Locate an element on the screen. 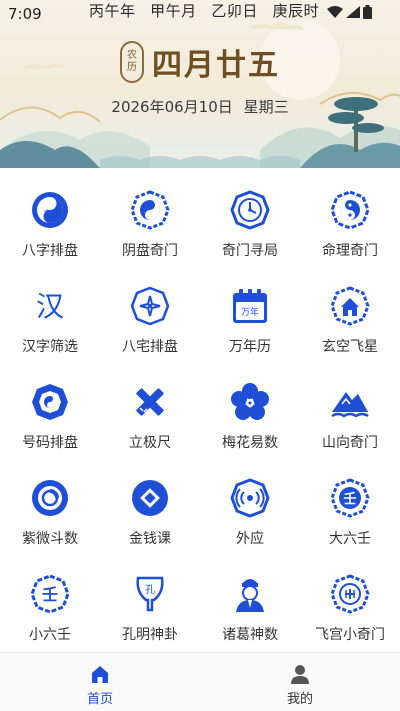  lunar-date: 四月廿五 is located at coordinates (216, 65).